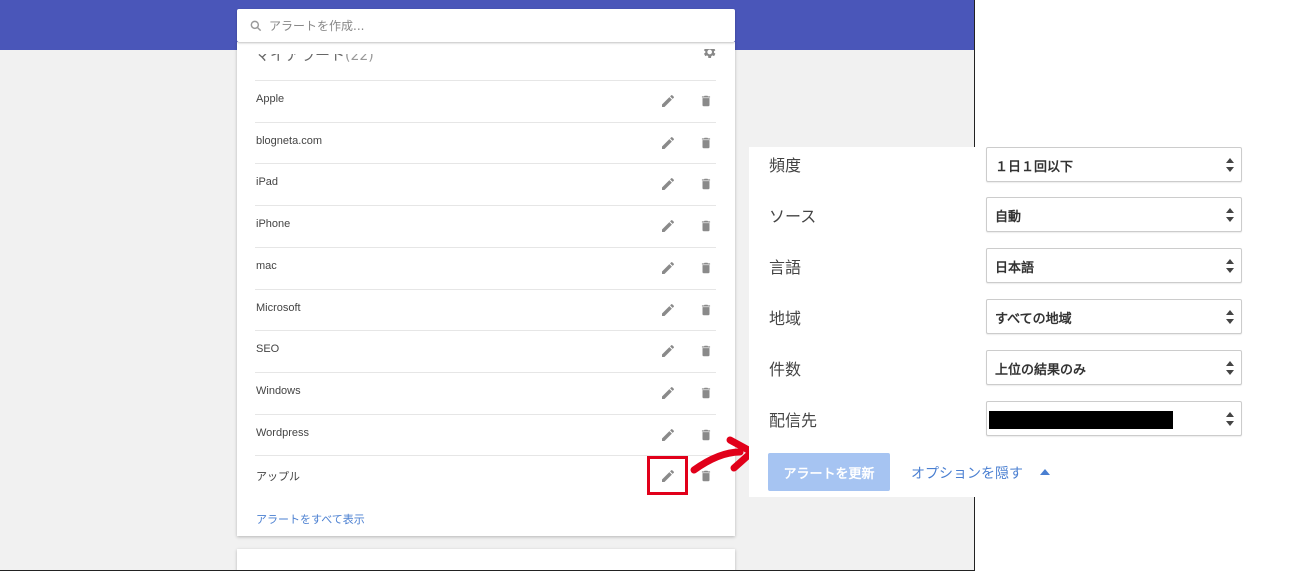  I want to click on deliver-to-label: 配信先, so click(793, 420).